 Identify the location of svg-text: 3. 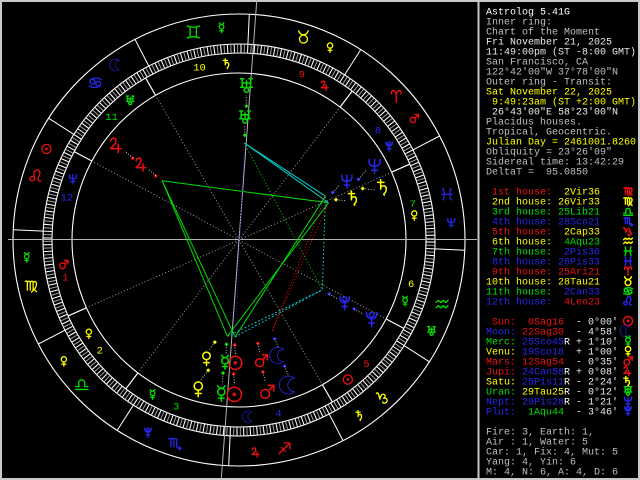
(176, 408).